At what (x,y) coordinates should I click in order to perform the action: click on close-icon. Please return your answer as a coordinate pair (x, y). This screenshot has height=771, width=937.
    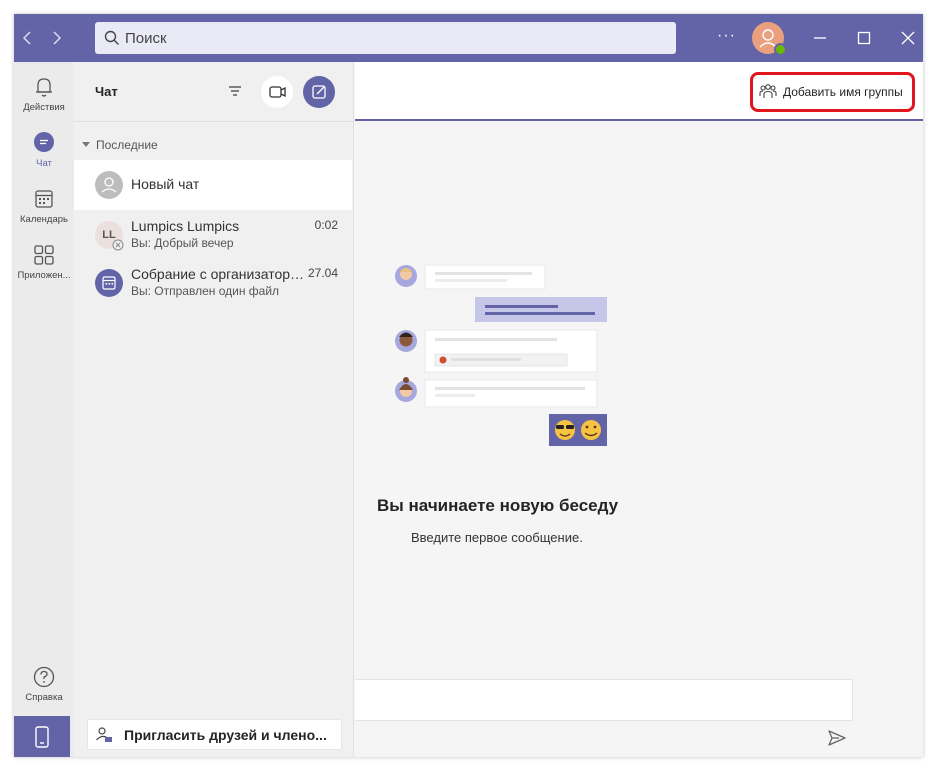
    Looking at the image, I should click on (908, 38).